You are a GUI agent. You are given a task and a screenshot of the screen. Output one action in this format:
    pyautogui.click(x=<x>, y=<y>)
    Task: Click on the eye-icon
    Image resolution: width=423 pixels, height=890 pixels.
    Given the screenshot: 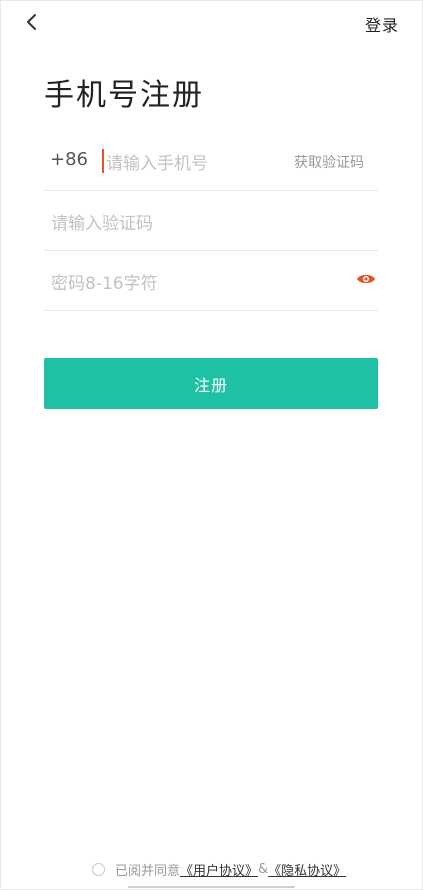 What is the action you would take?
    pyautogui.click(x=366, y=279)
    